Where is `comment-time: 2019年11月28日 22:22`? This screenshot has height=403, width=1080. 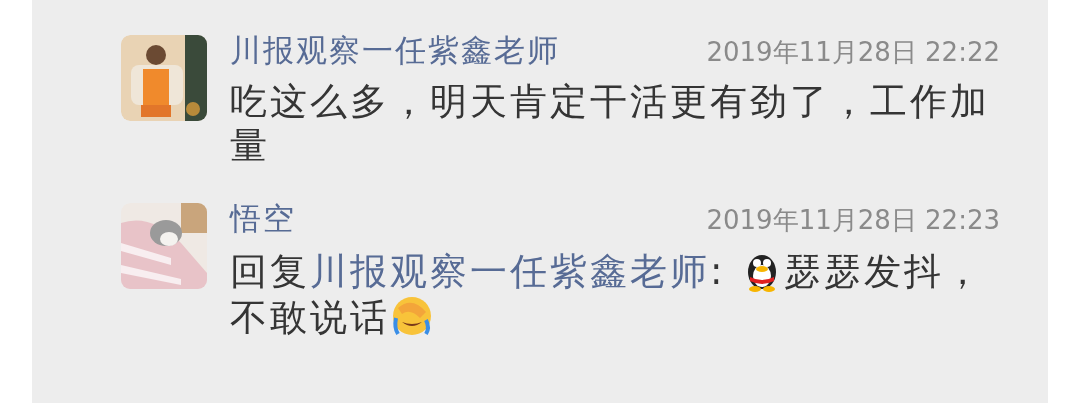
comment-time: 2019年11月28日 22:22 is located at coordinates (853, 52).